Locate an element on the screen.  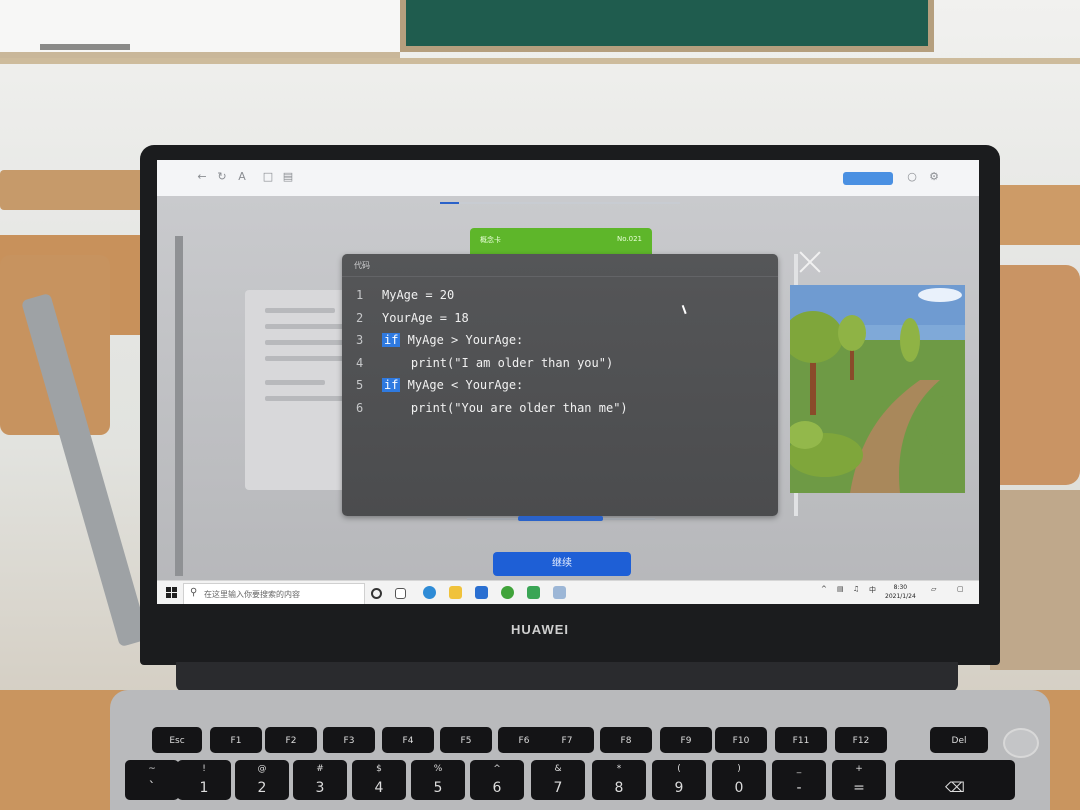
key-label: 6 is located at coordinates (497, 788).